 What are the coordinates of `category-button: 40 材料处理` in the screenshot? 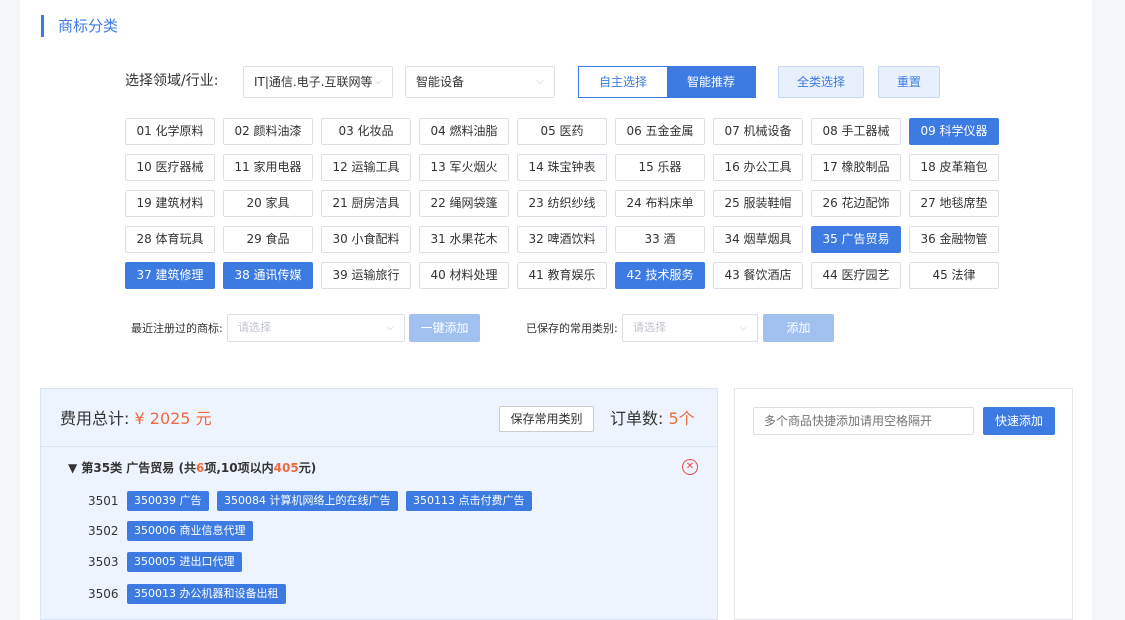 It's located at (464, 275).